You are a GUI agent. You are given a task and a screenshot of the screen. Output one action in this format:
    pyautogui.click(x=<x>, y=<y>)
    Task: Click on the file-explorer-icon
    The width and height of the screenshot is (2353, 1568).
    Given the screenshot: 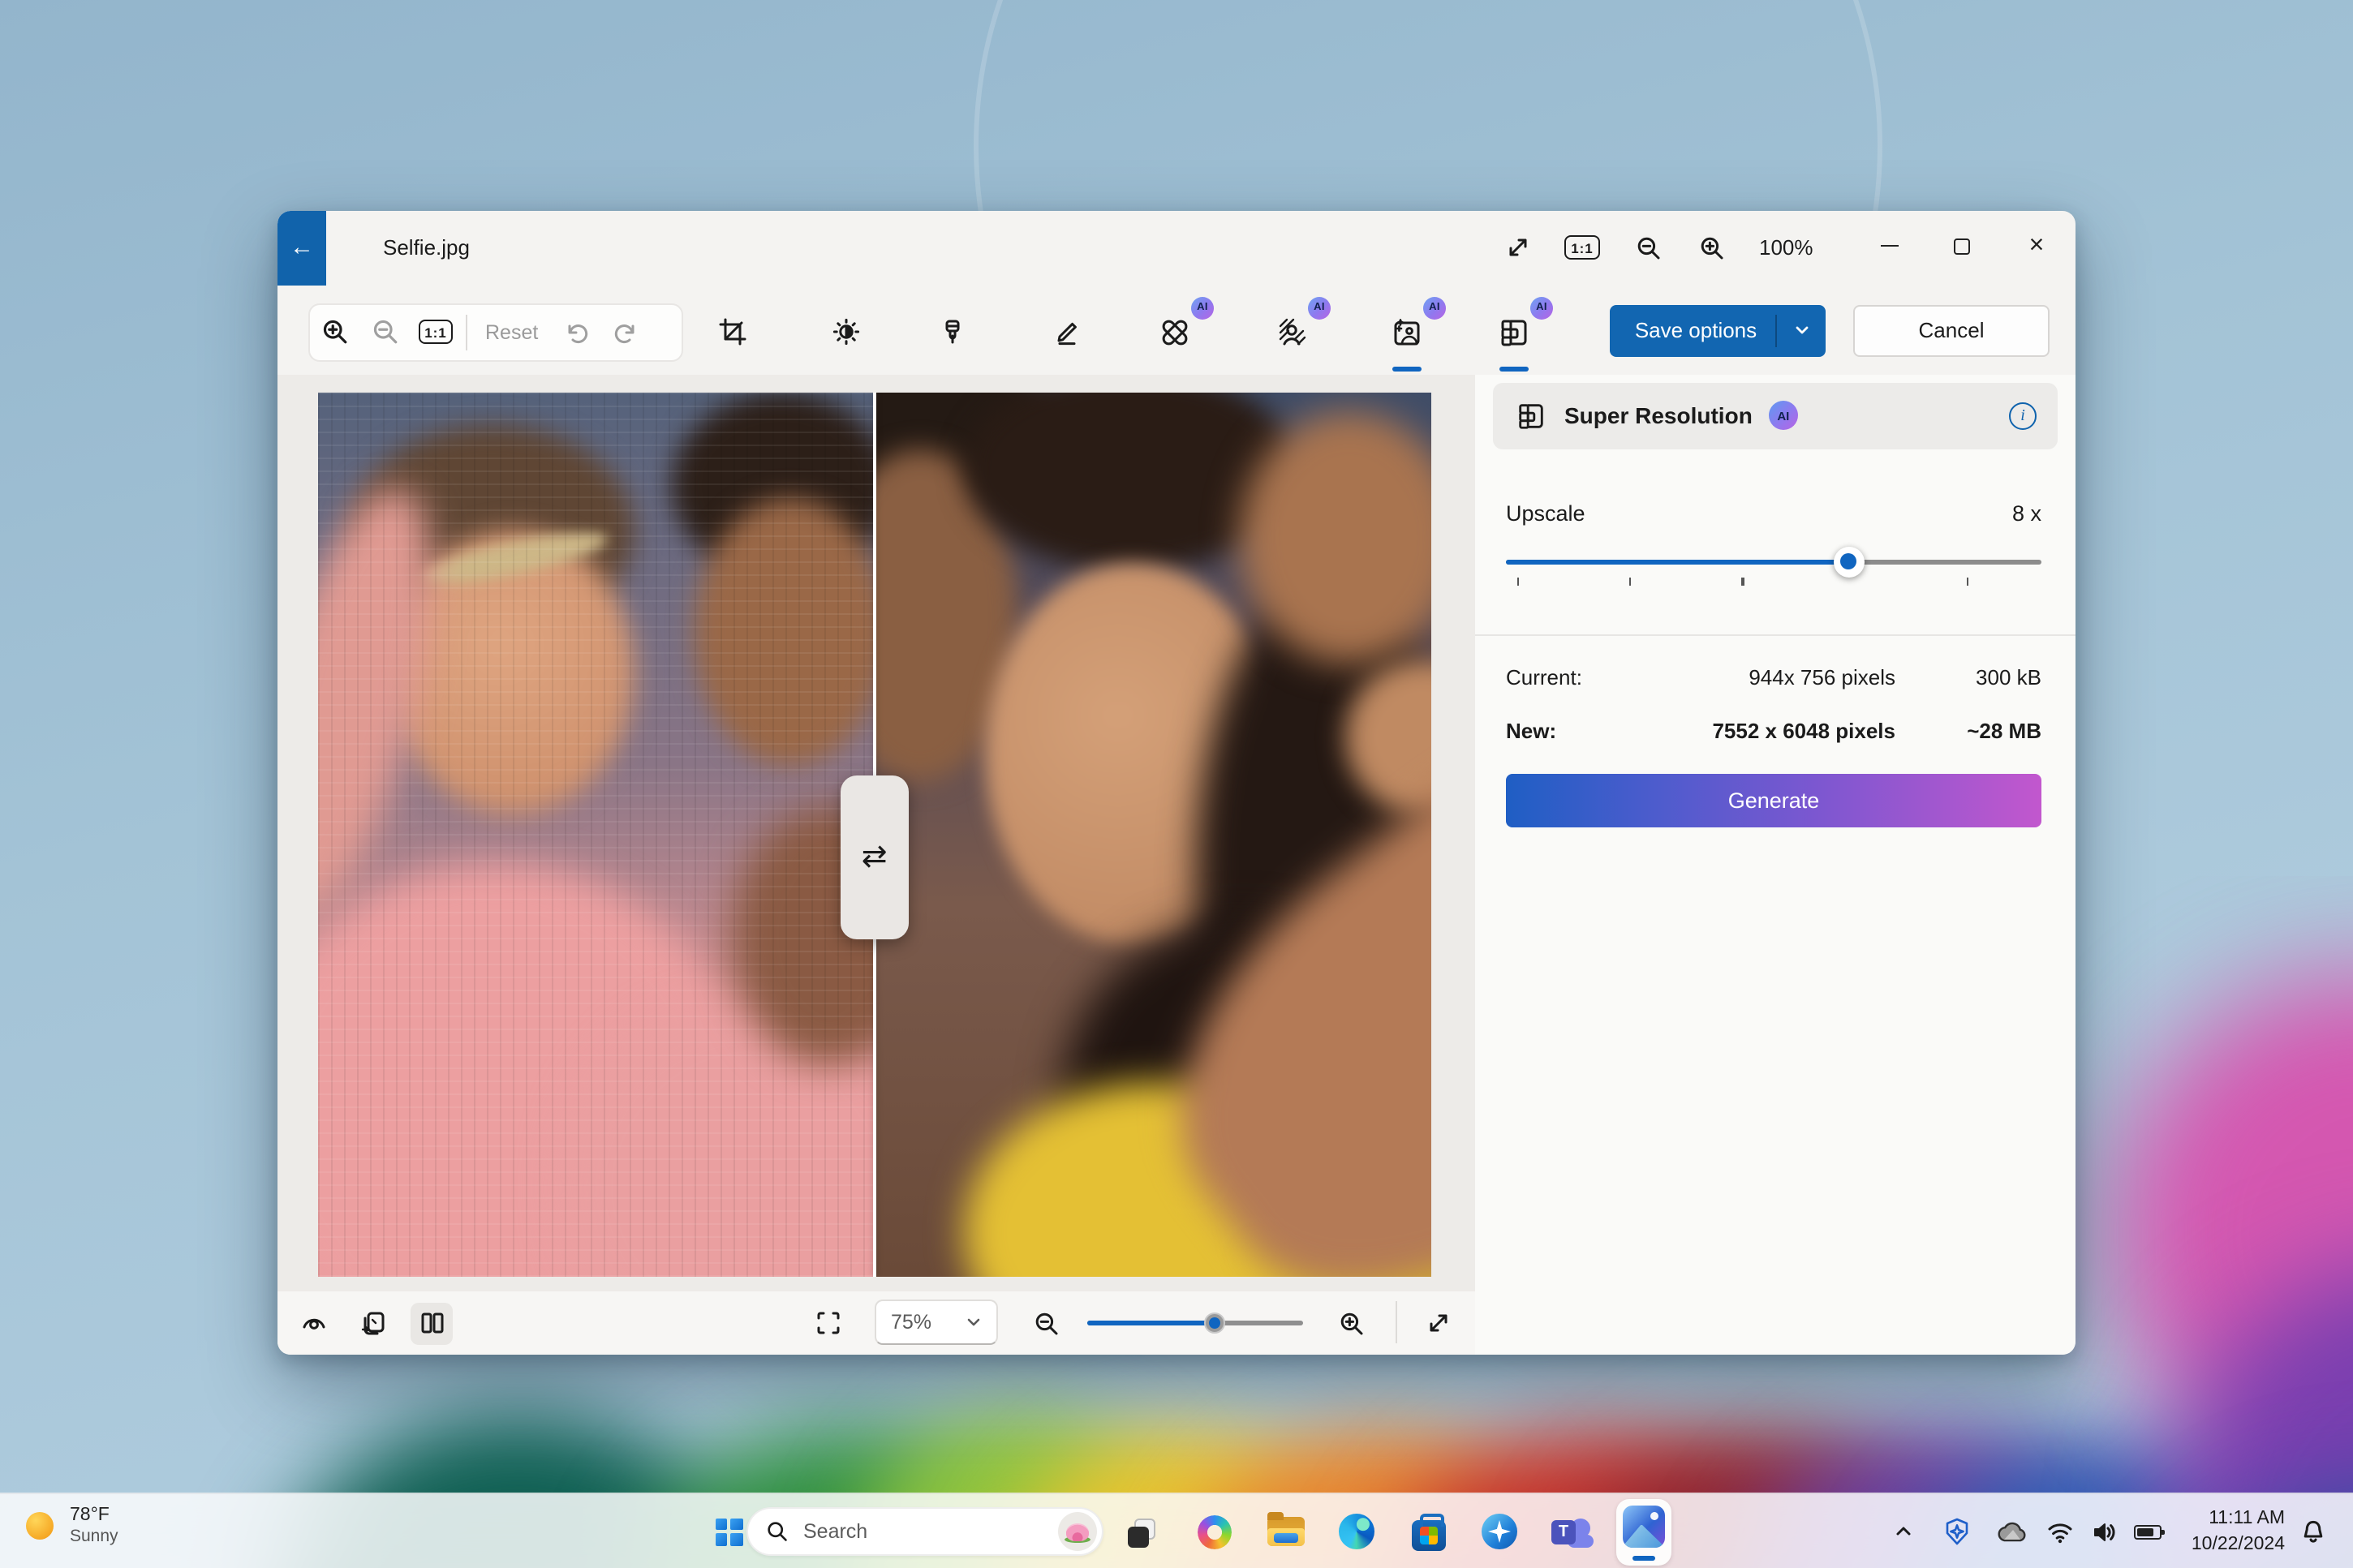 What is the action you would take?
    pyautogui.click(x=1285, y=1529)
    